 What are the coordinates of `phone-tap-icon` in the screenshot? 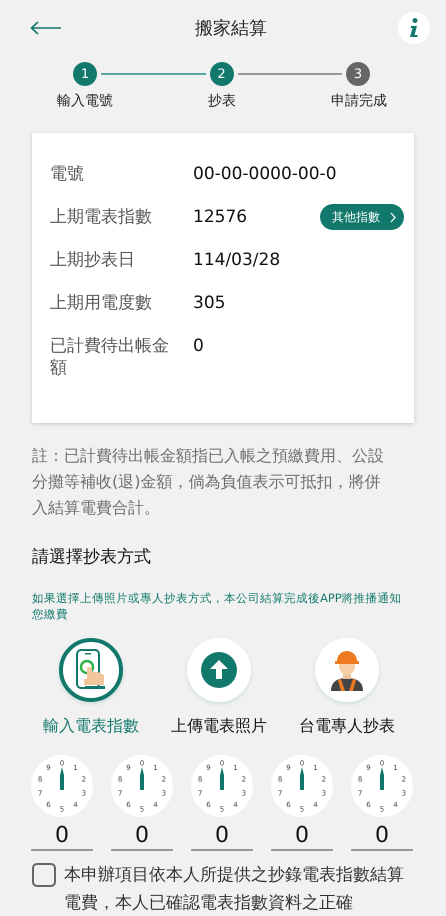 It's located at (91, 670).